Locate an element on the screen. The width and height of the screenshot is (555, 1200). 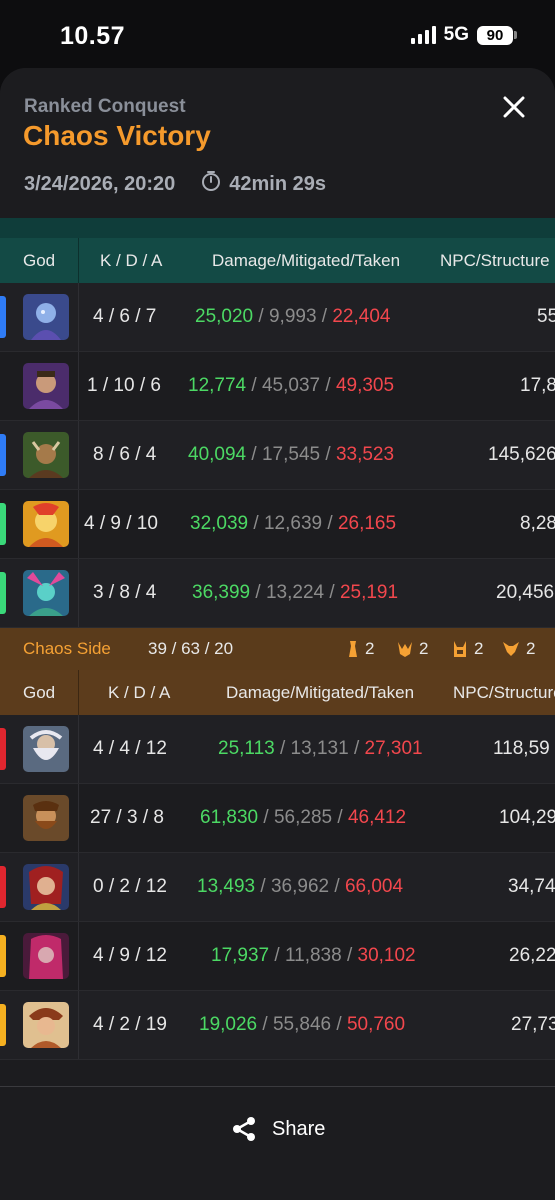
signal-icon is located at coordinates (423, 35).